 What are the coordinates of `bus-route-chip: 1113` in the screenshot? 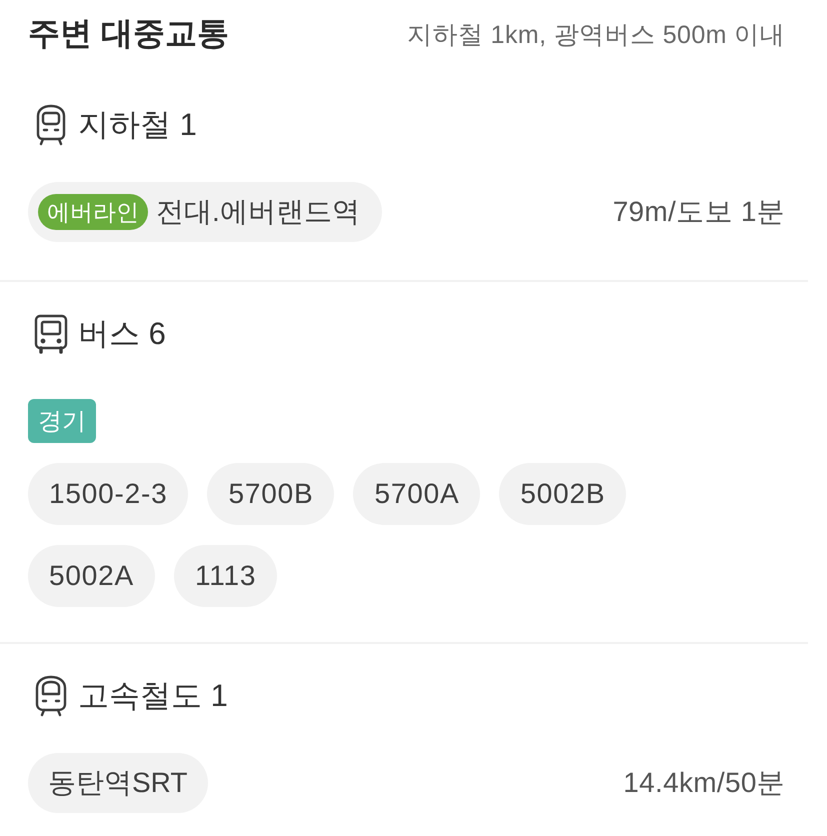 It's located at (226, 576).